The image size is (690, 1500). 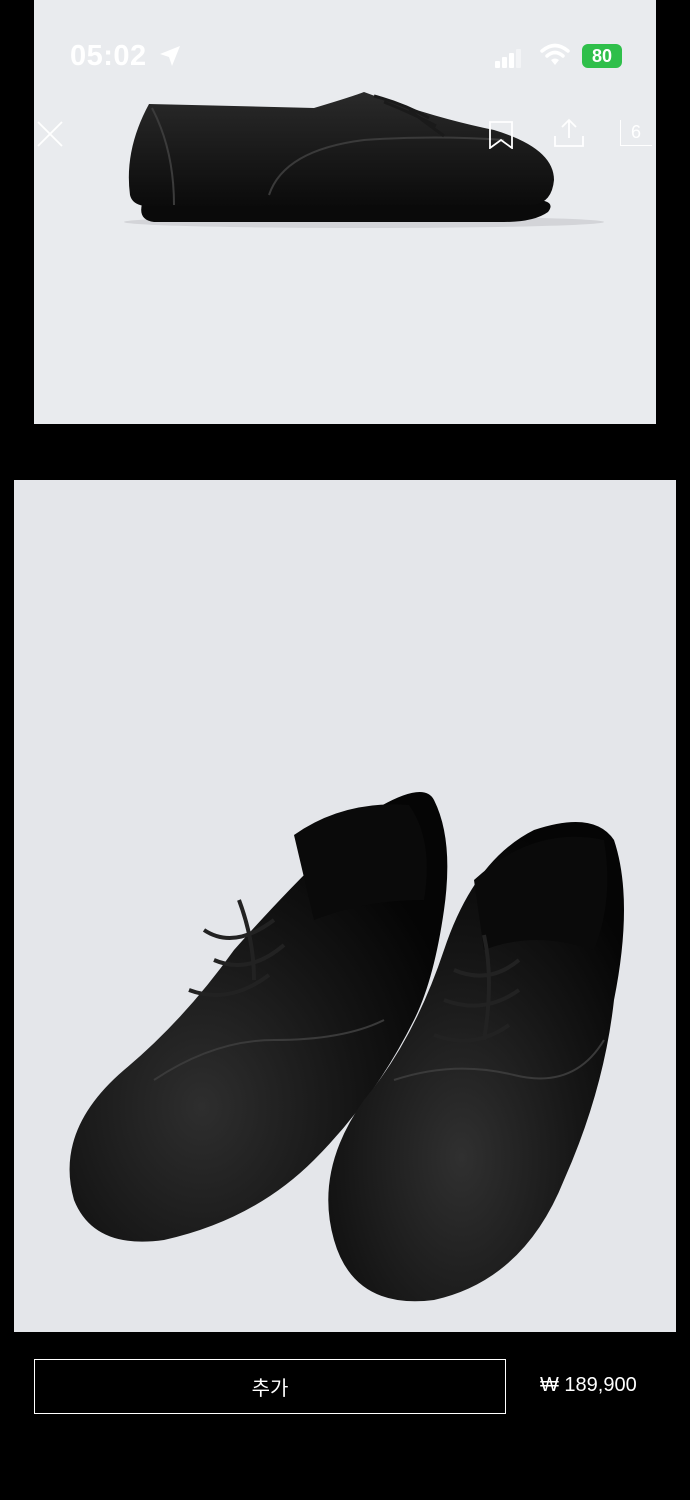 What do you see at coordinates (345, 55) in the screenshot?
I see `status-bar: 05:02 80` at bounding box center [345, 55].